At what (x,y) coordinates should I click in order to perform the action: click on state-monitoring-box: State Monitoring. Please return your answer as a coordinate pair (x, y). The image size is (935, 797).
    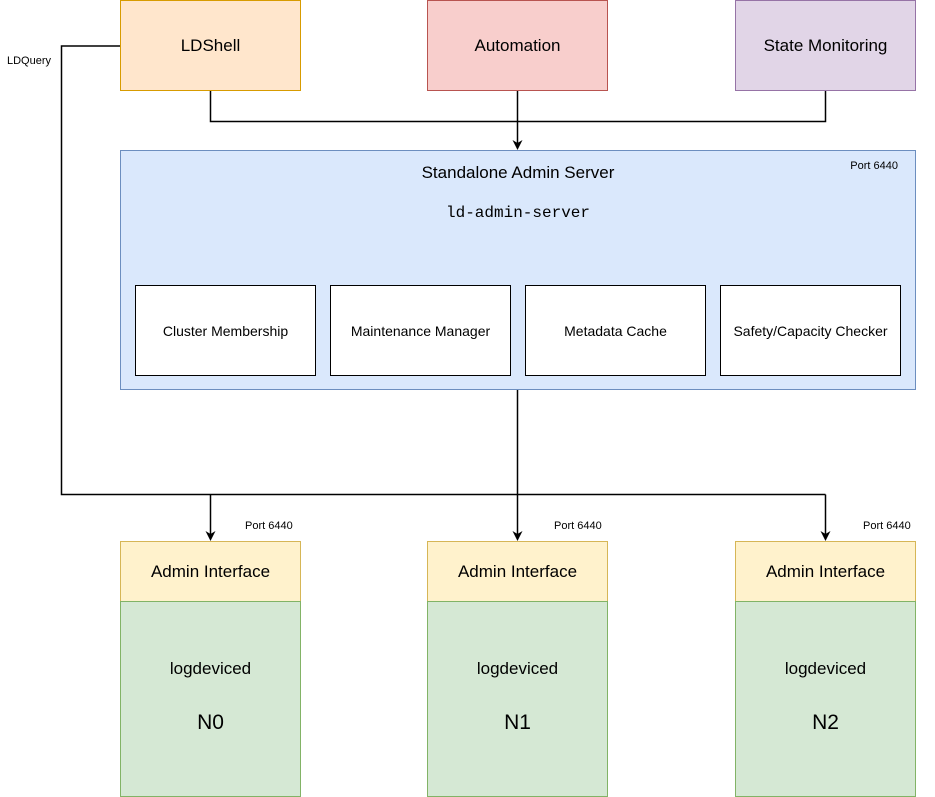
    Looking at the image, I should click on (825, 45).